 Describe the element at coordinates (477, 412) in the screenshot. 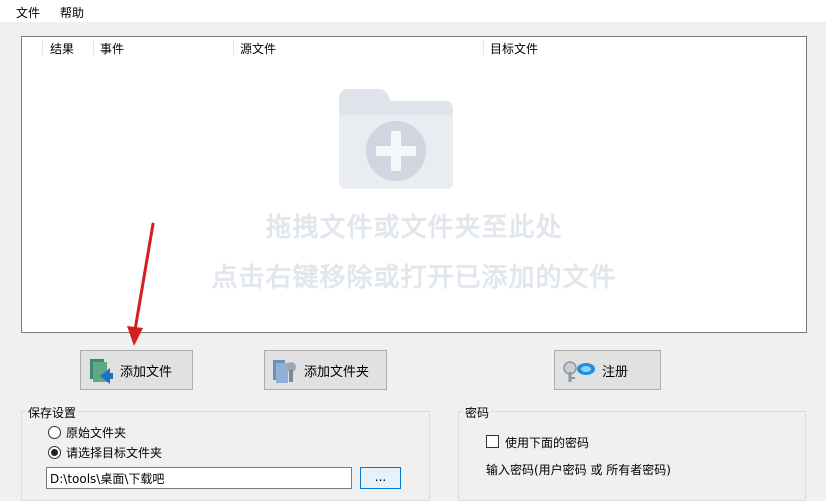

I see `password-title: 密码` at that location.